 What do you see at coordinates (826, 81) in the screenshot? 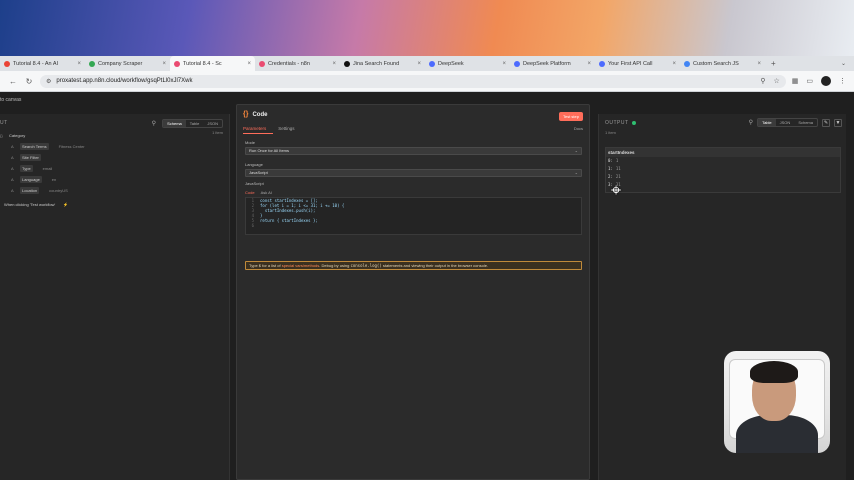
I see `profile-avatar` at bounding box center [826, 81].